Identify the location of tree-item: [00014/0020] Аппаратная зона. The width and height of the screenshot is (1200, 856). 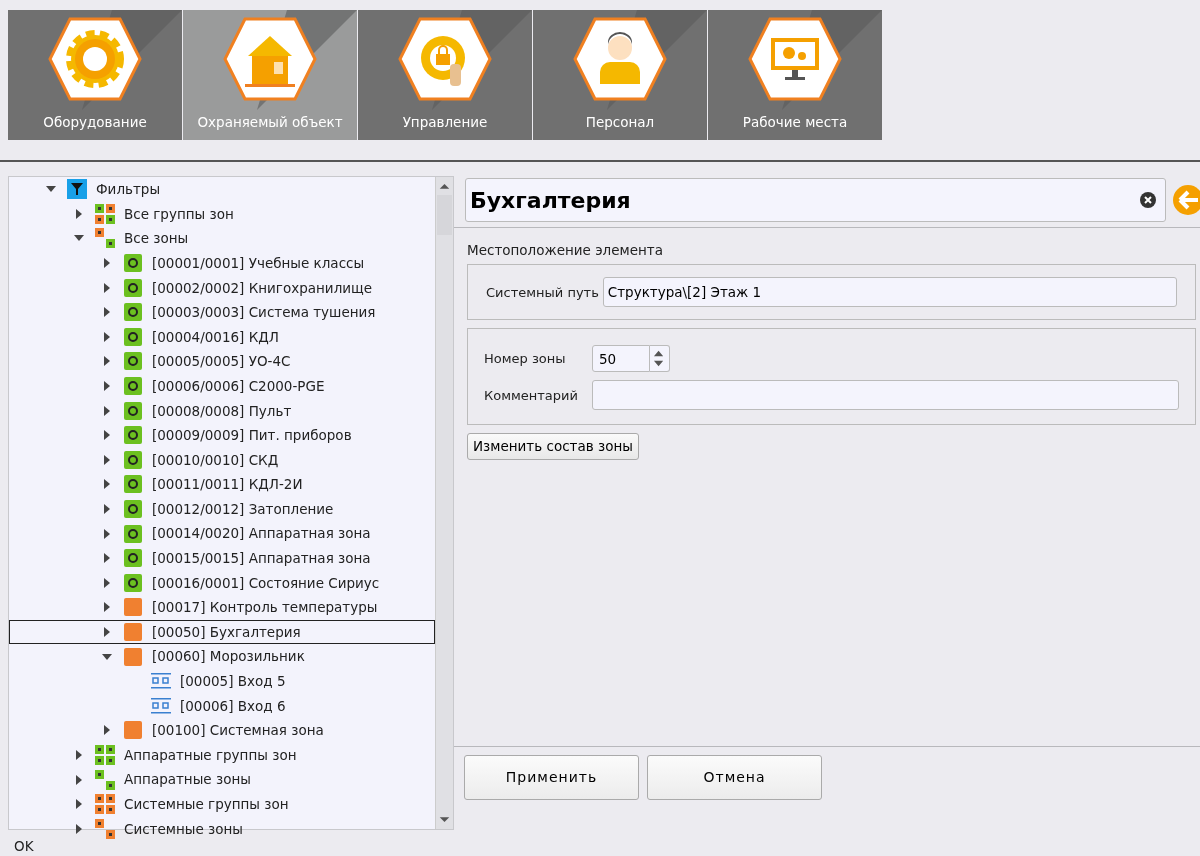
(222, 533).